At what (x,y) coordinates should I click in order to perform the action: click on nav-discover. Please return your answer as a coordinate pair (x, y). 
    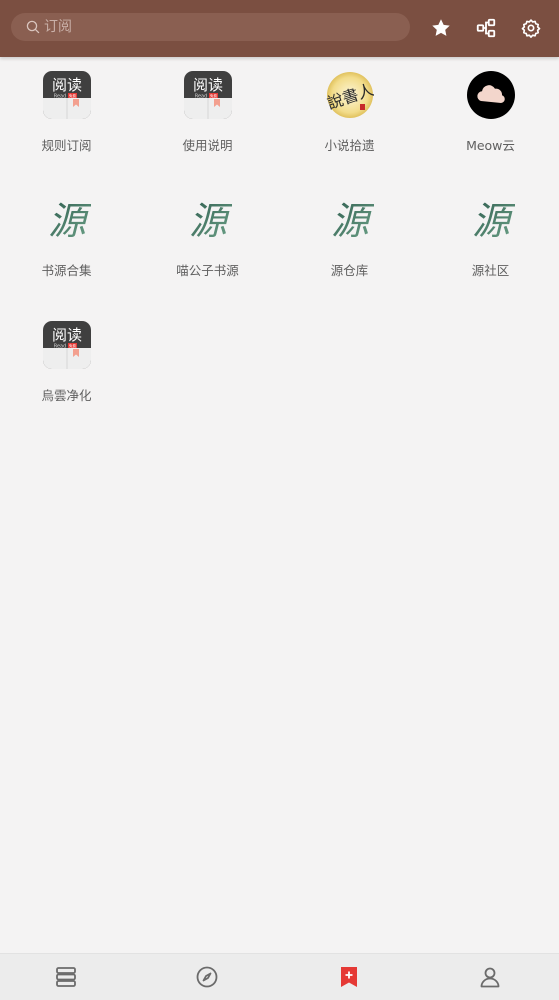
    Looking at the image, I should click on (207, 977).